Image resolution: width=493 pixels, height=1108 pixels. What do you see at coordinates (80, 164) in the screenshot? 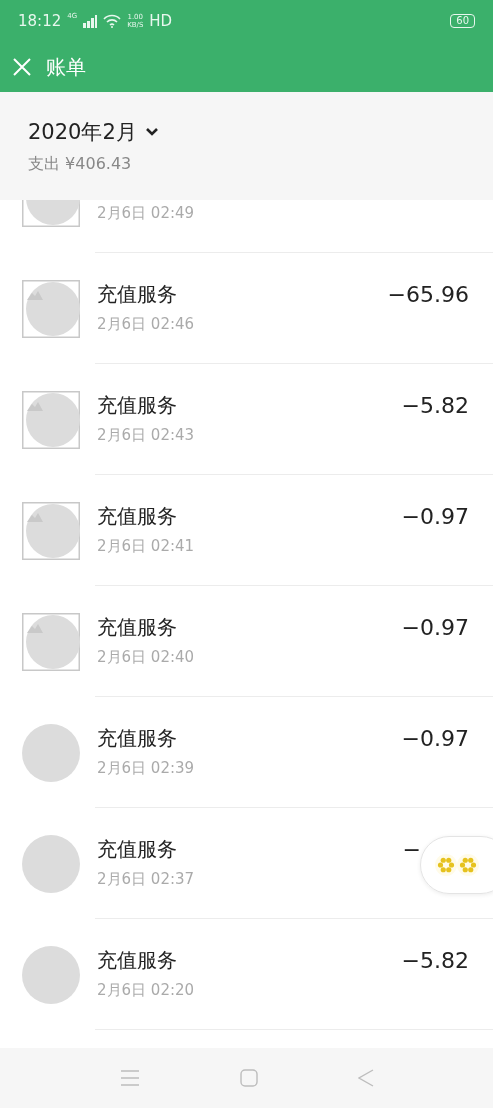
I see `expense-total: 支出 ¥406.43` at bounding box center [80, 164].